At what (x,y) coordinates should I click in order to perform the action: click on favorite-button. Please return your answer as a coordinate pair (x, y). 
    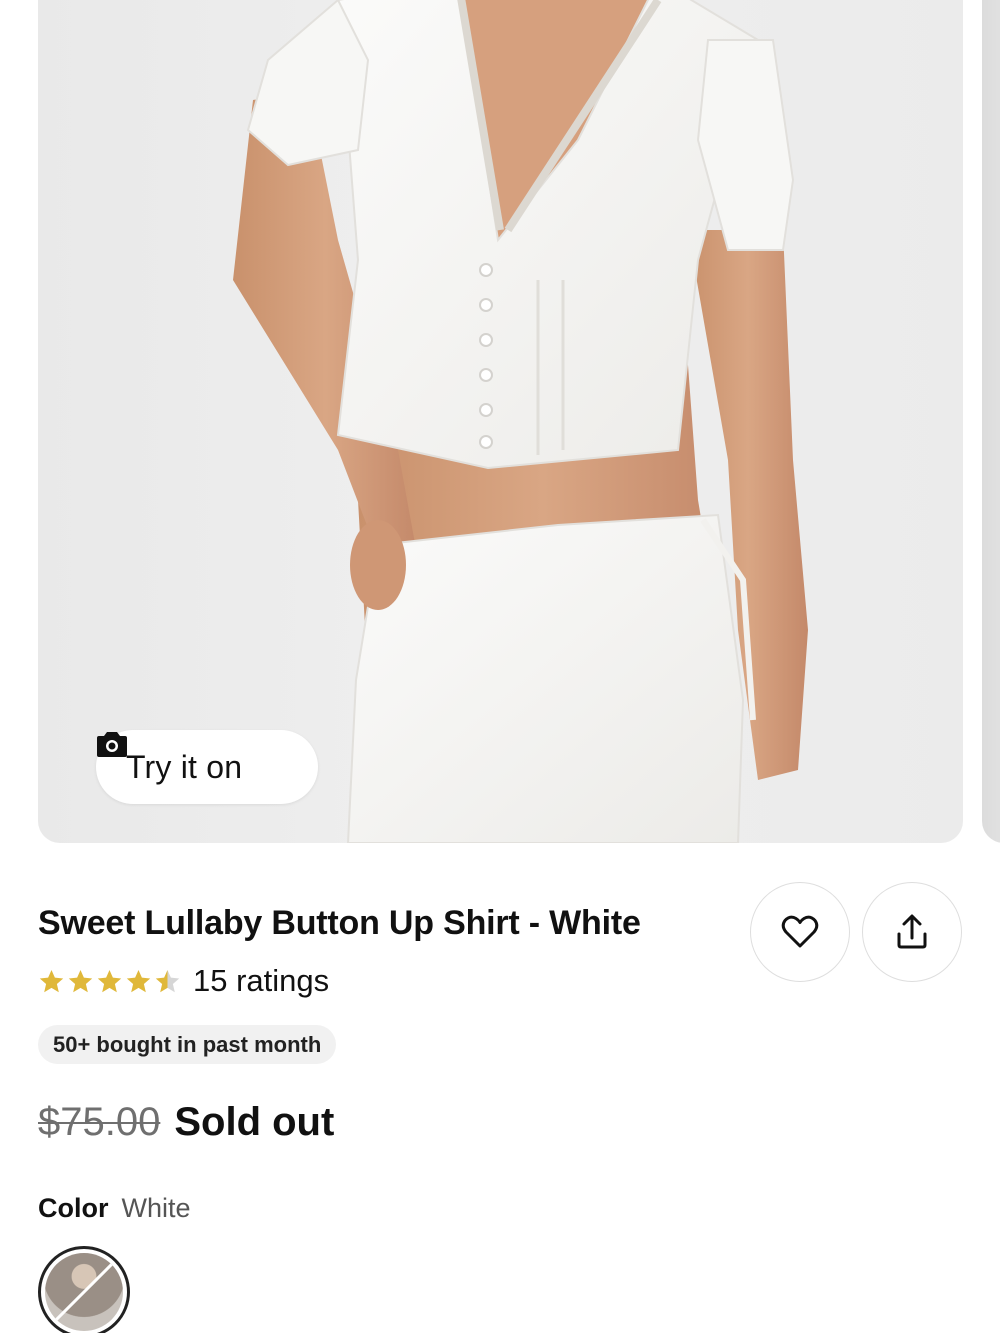
    Looking at the image, I should click on (800, 932).